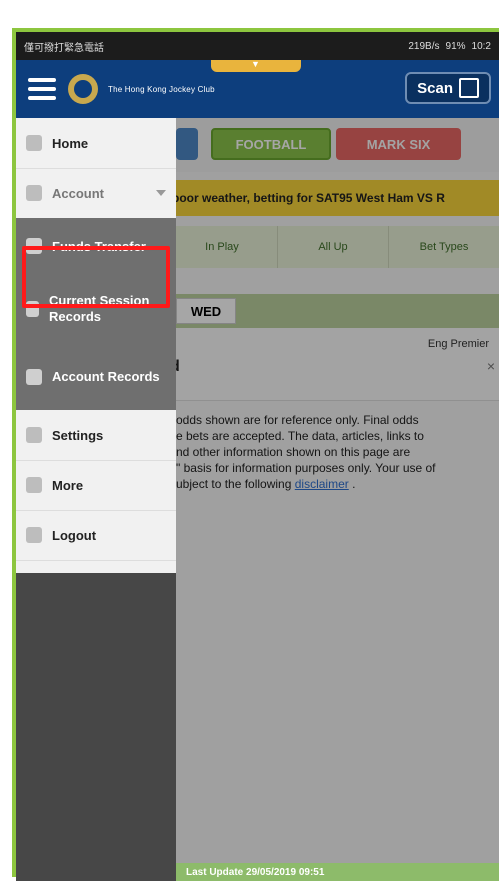 Image resolution: width=499 pixels, height=881 pixels. What do you see at coordinates (34, 193) in the screenshot?
I see `account-icon` at bounding box center [34, 193].